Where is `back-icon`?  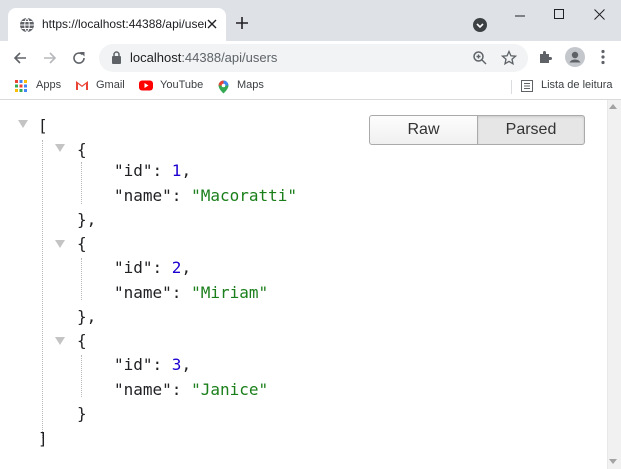
back-icon is located at coordinates (20, 58).